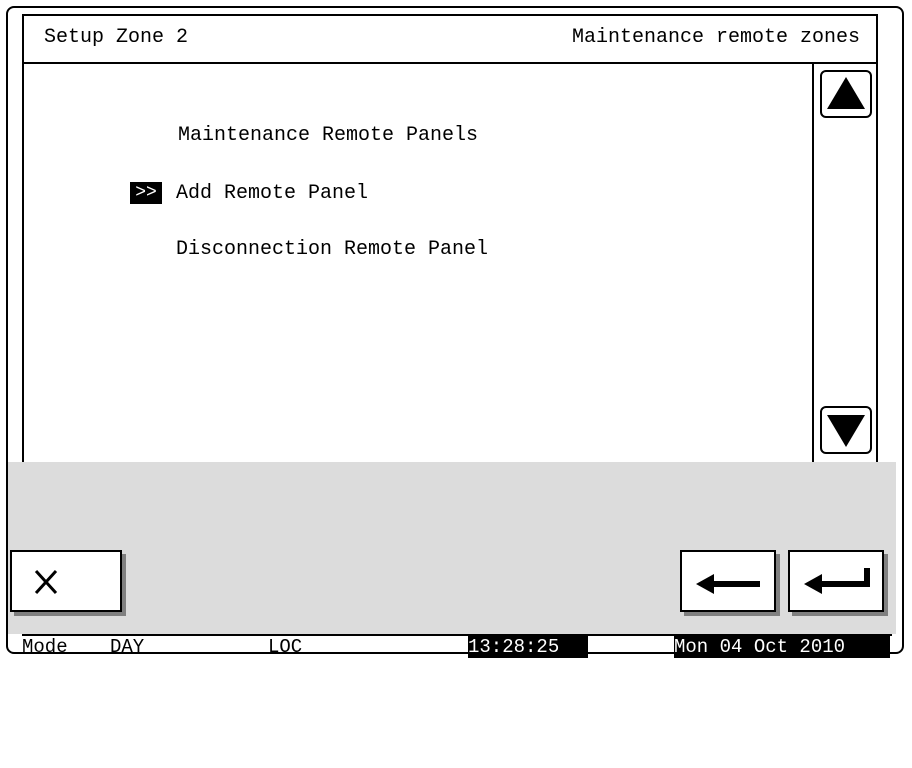 Image resolution: width=912 pixels, height=768 pixels. I want to click on status-date: Mon 04 Oct 2010, so click(782, 647).